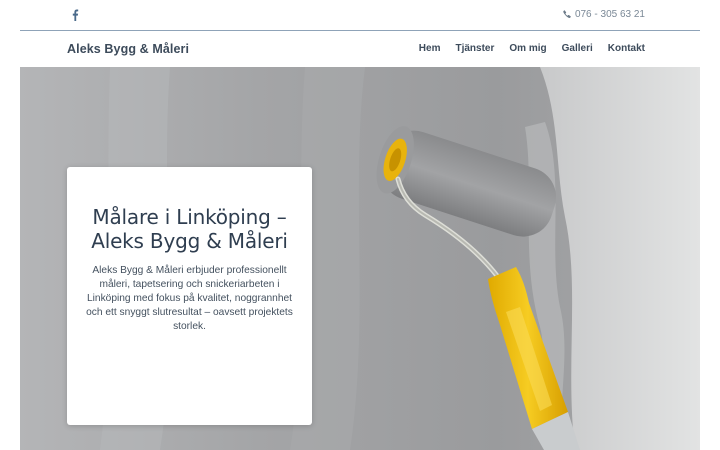 Image resolution: width=720 pixels, height=450 pixels. I want to click on phone-link: 076 - 305 63 21, so click(604, 14).